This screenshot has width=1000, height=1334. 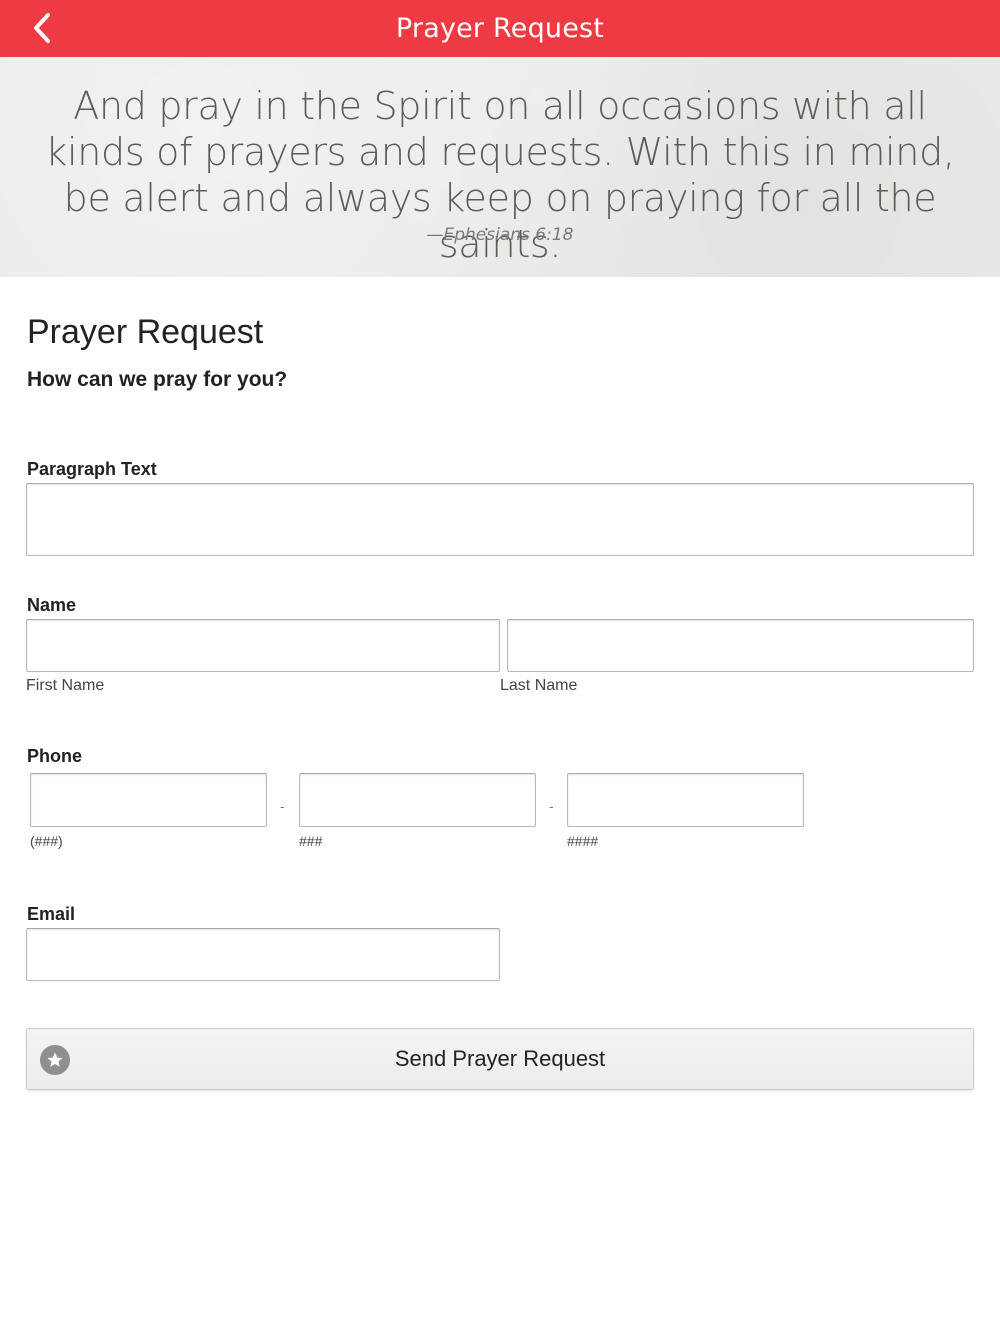 I want to click on last-name-input, so click(x=740, y=645).